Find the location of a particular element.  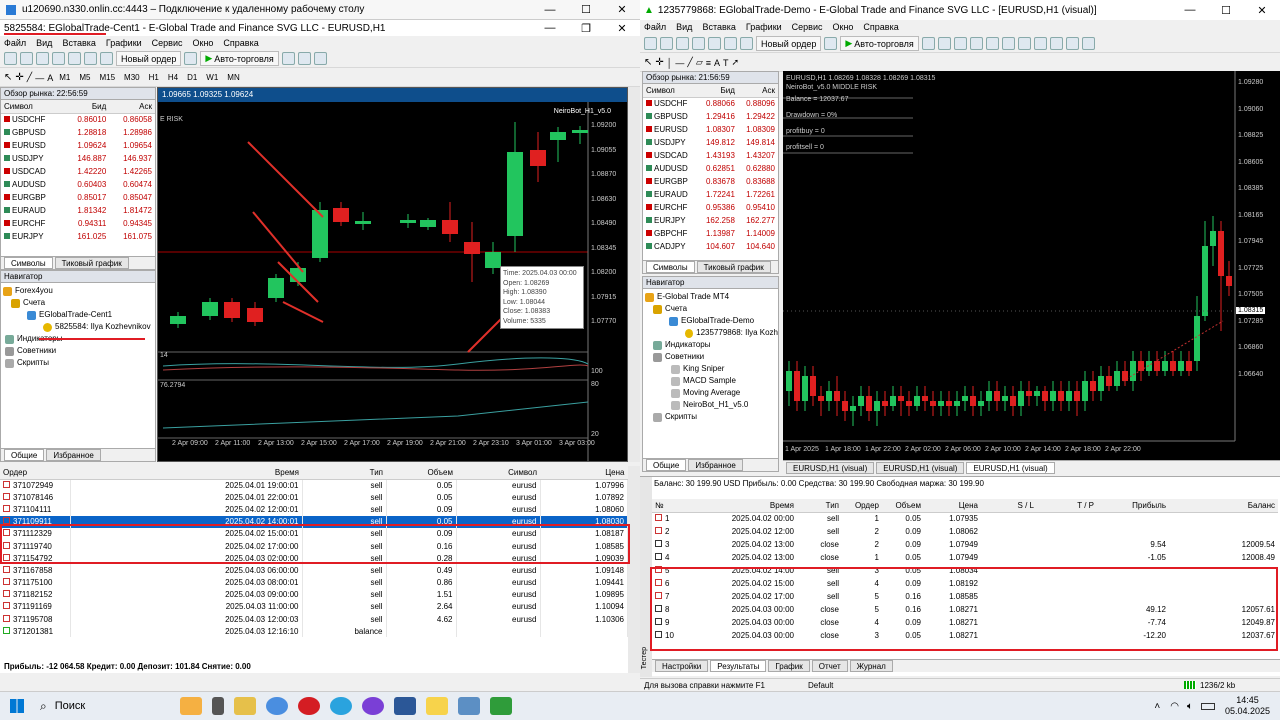

order-row: 371201381 2025.04.03 12:16:10 balance is located at coordinates (314, 631).